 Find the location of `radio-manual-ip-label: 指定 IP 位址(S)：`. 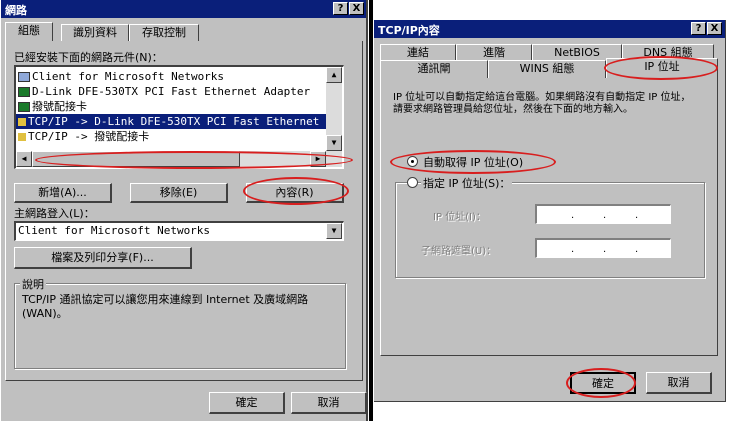

radio-manual-ip-label: 指定 IP 位址(S)： is located at coordinates (467, 183).